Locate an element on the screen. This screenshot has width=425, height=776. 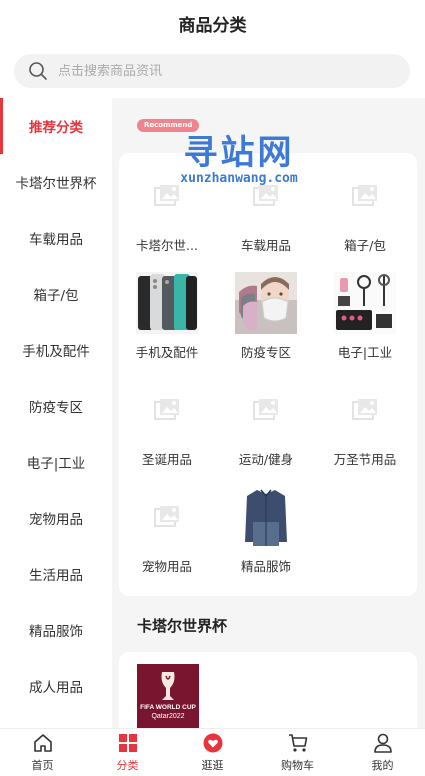
tab-home: 首页 is located at coordinates (42, 752).